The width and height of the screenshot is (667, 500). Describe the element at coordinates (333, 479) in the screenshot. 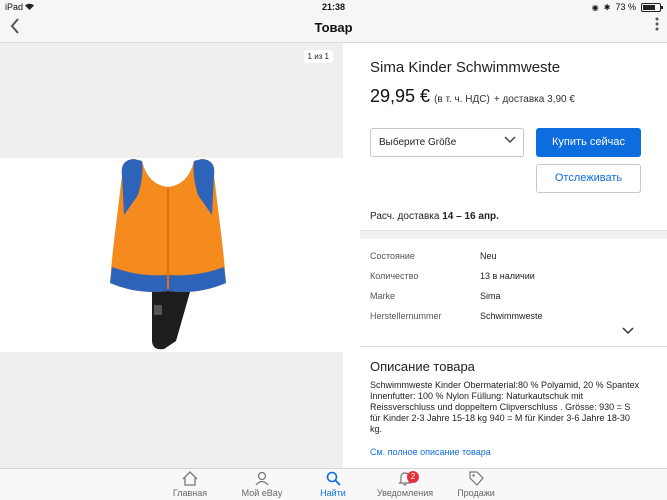

I see `search-icon` at that location.